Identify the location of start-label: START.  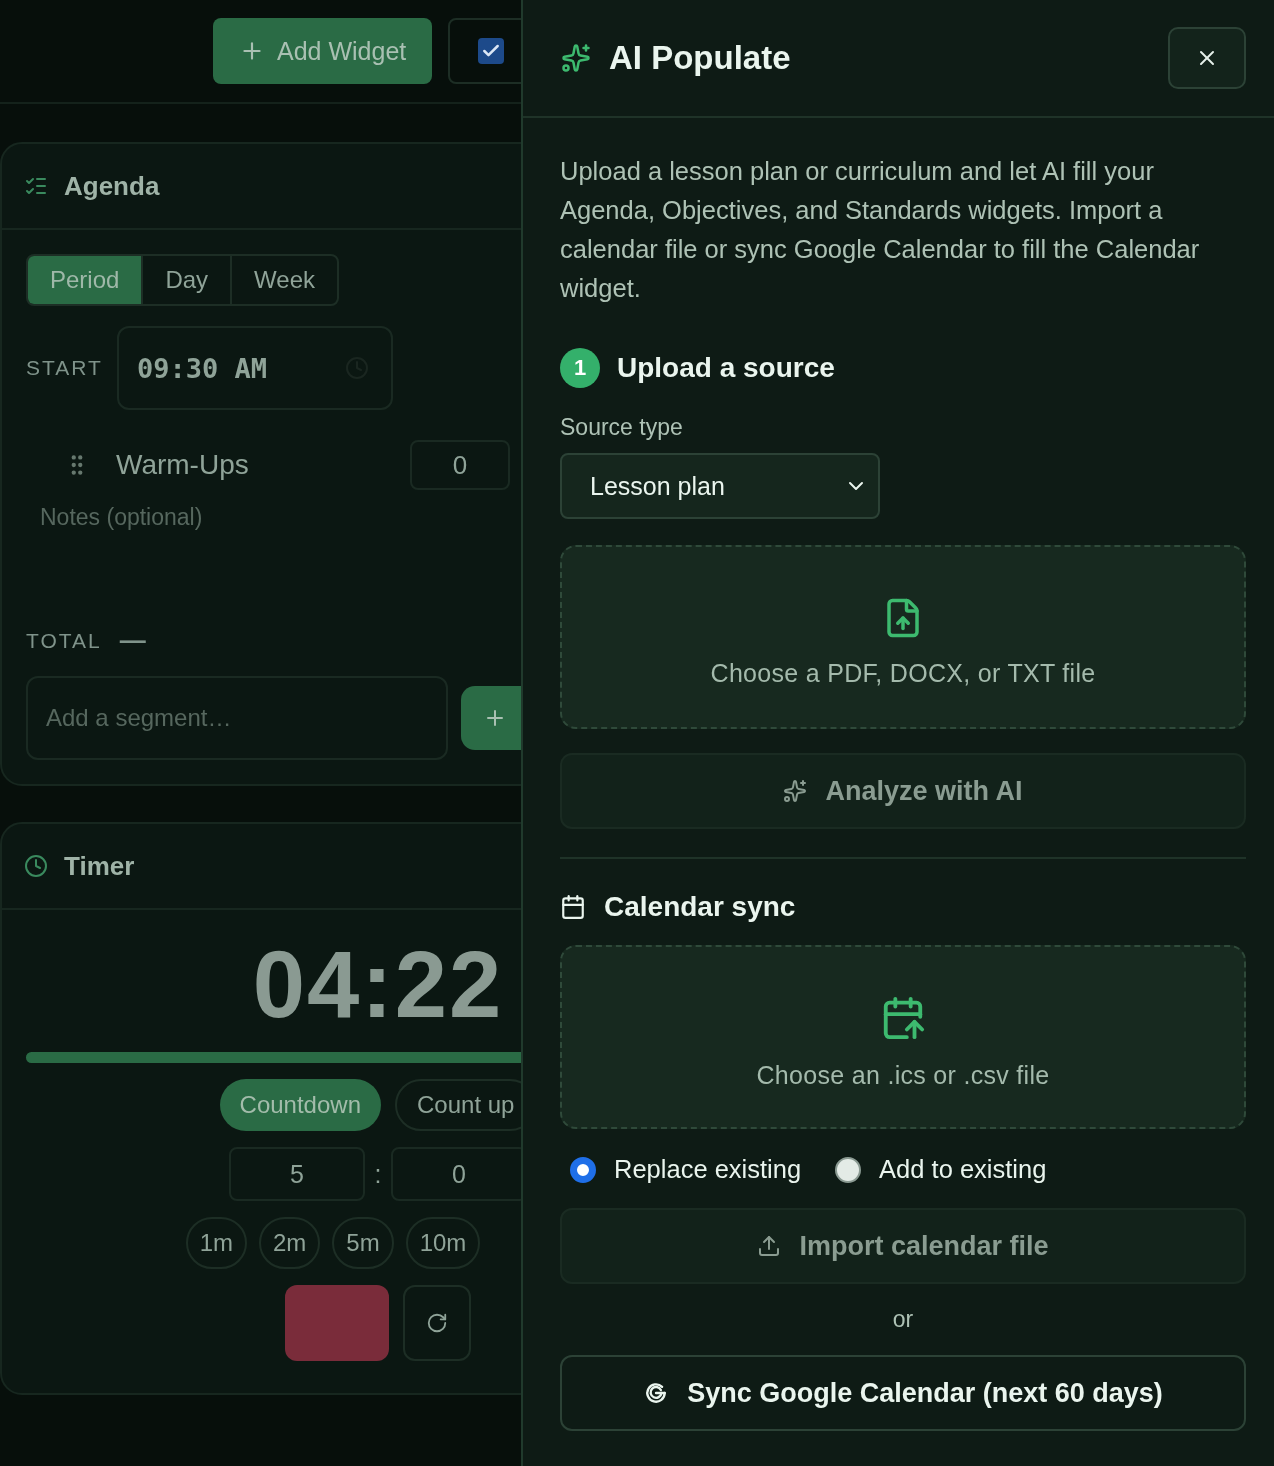
(64, 368).